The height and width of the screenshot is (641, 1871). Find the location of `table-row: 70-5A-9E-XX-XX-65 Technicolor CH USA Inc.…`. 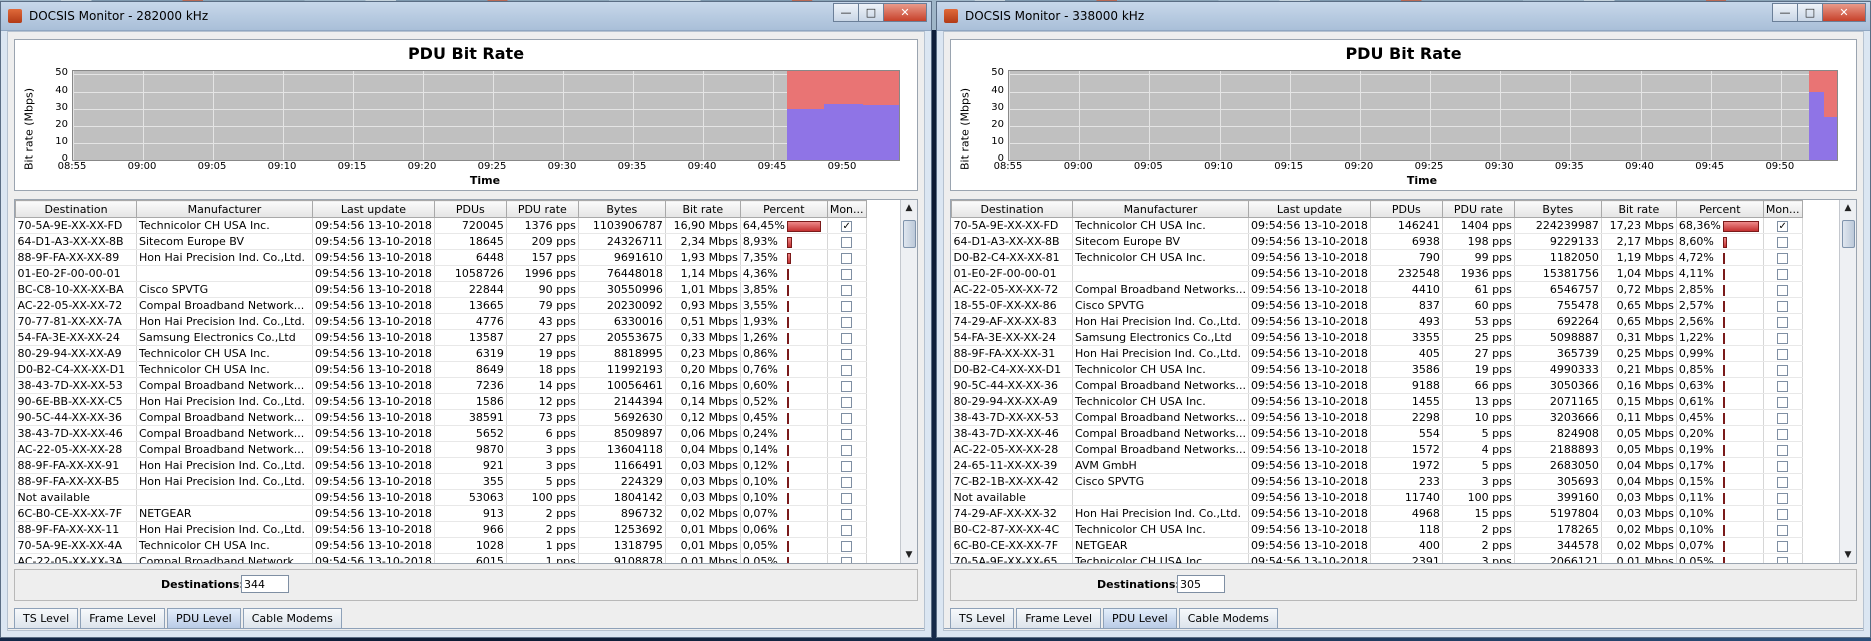

table-row: 70-5A-9E-XX-XX-65 Technicolor CH USA Inc.… is located at coordinates (1377, 558).